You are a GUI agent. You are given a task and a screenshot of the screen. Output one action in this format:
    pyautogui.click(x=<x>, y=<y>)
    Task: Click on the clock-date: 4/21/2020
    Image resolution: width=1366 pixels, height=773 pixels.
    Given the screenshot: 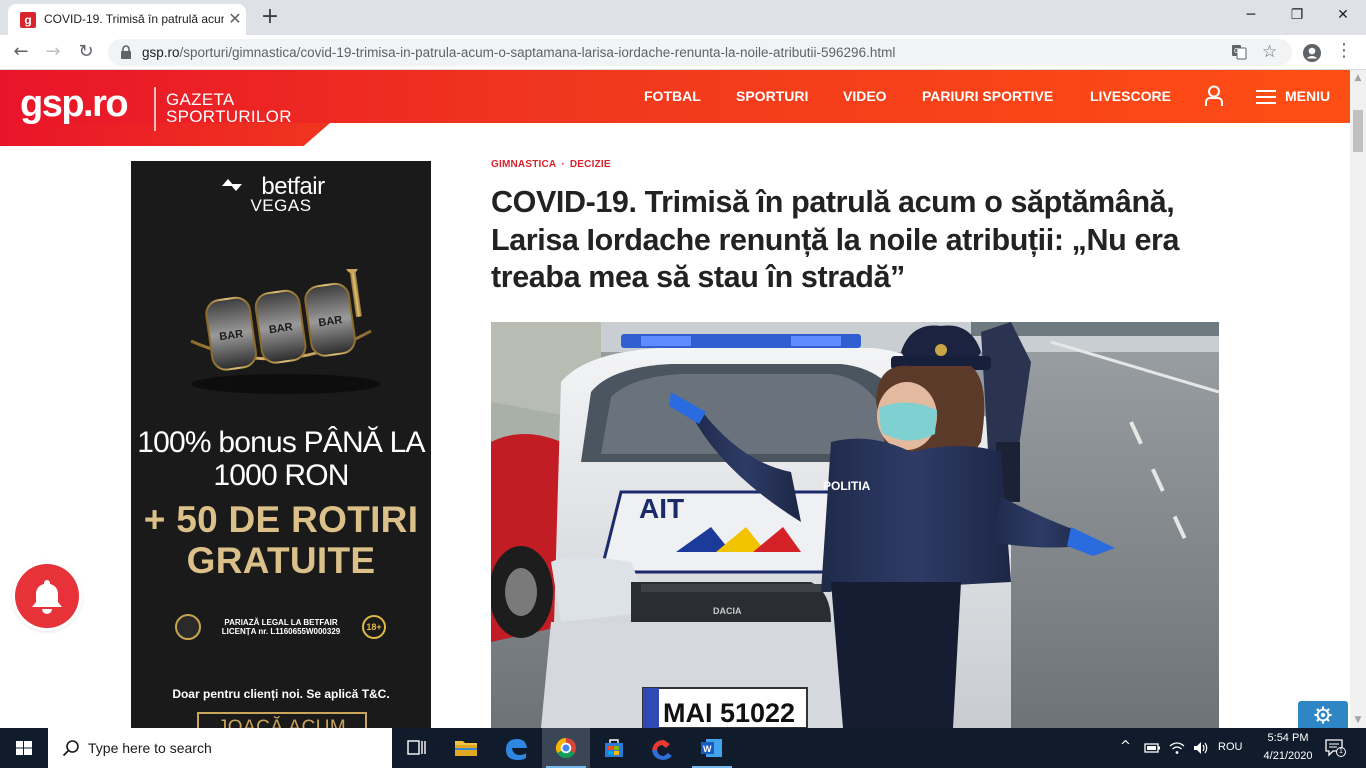 What is the action you would take?
    pyautogui.click(x=1288, y=756)
    